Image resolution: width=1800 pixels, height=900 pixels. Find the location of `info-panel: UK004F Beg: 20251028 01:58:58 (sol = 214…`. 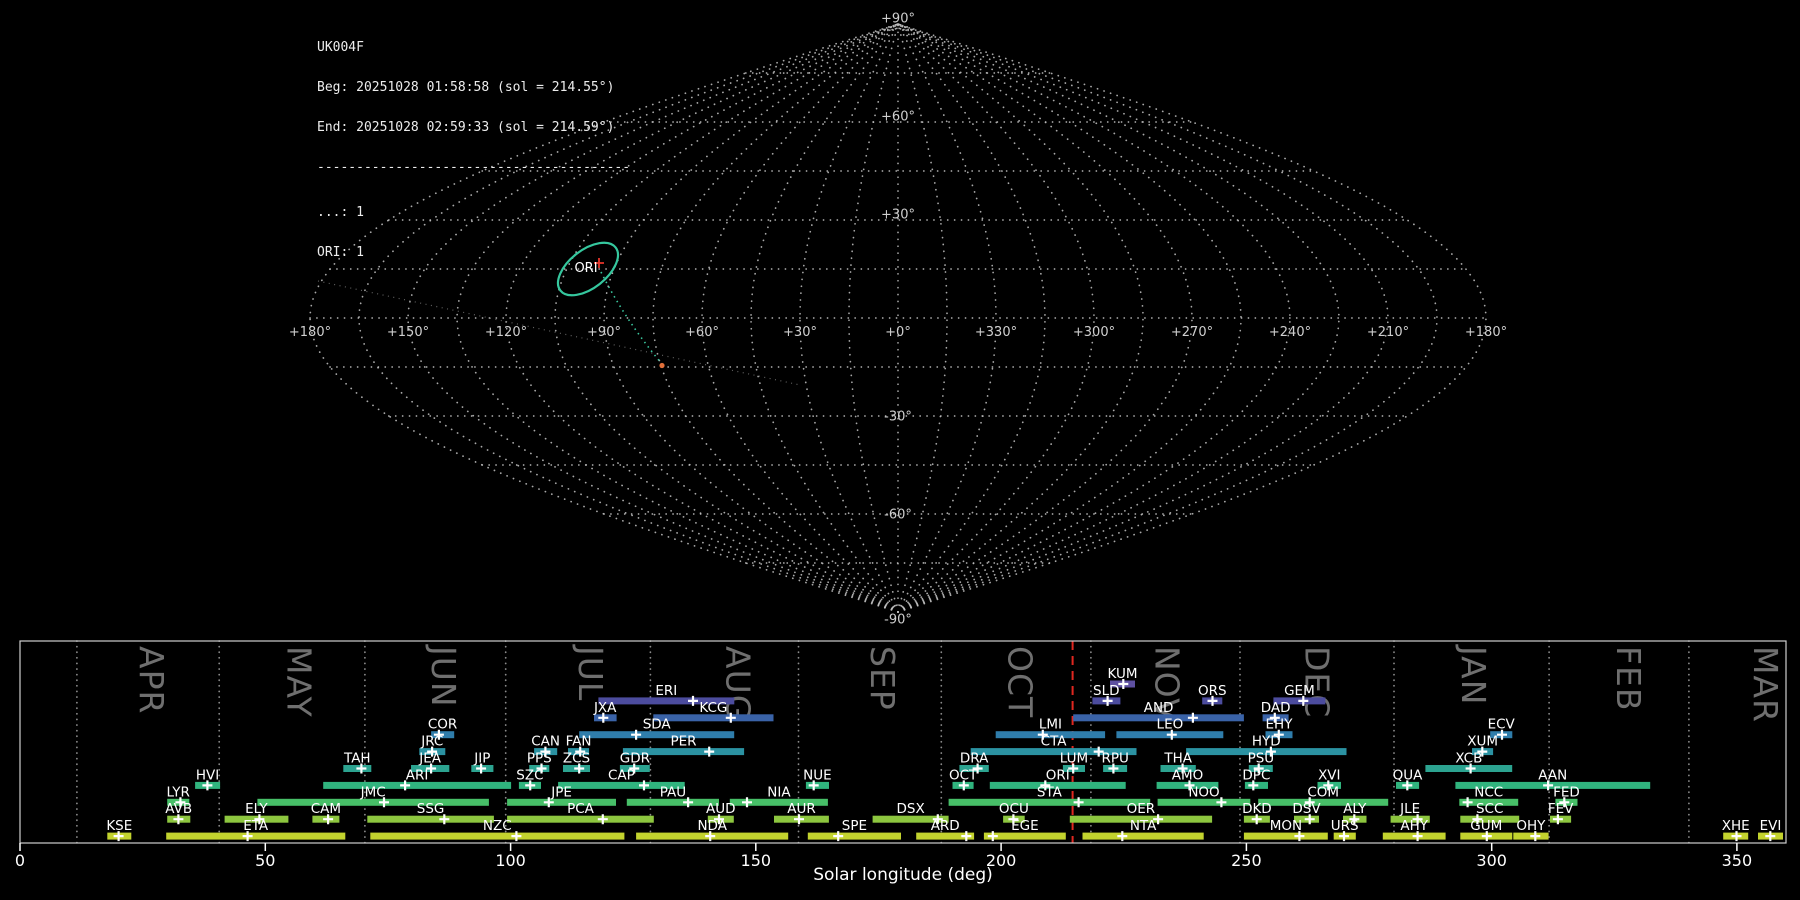

info-panel: UK004F Beg: 20251028 01:58:58 (sol = 214… is located at coordinates (473, 143).